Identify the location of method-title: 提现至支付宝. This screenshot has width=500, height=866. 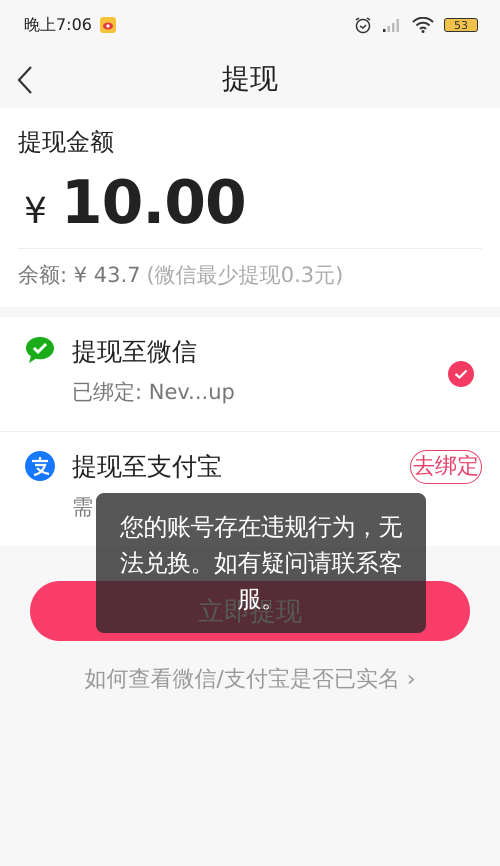
(147, 467).